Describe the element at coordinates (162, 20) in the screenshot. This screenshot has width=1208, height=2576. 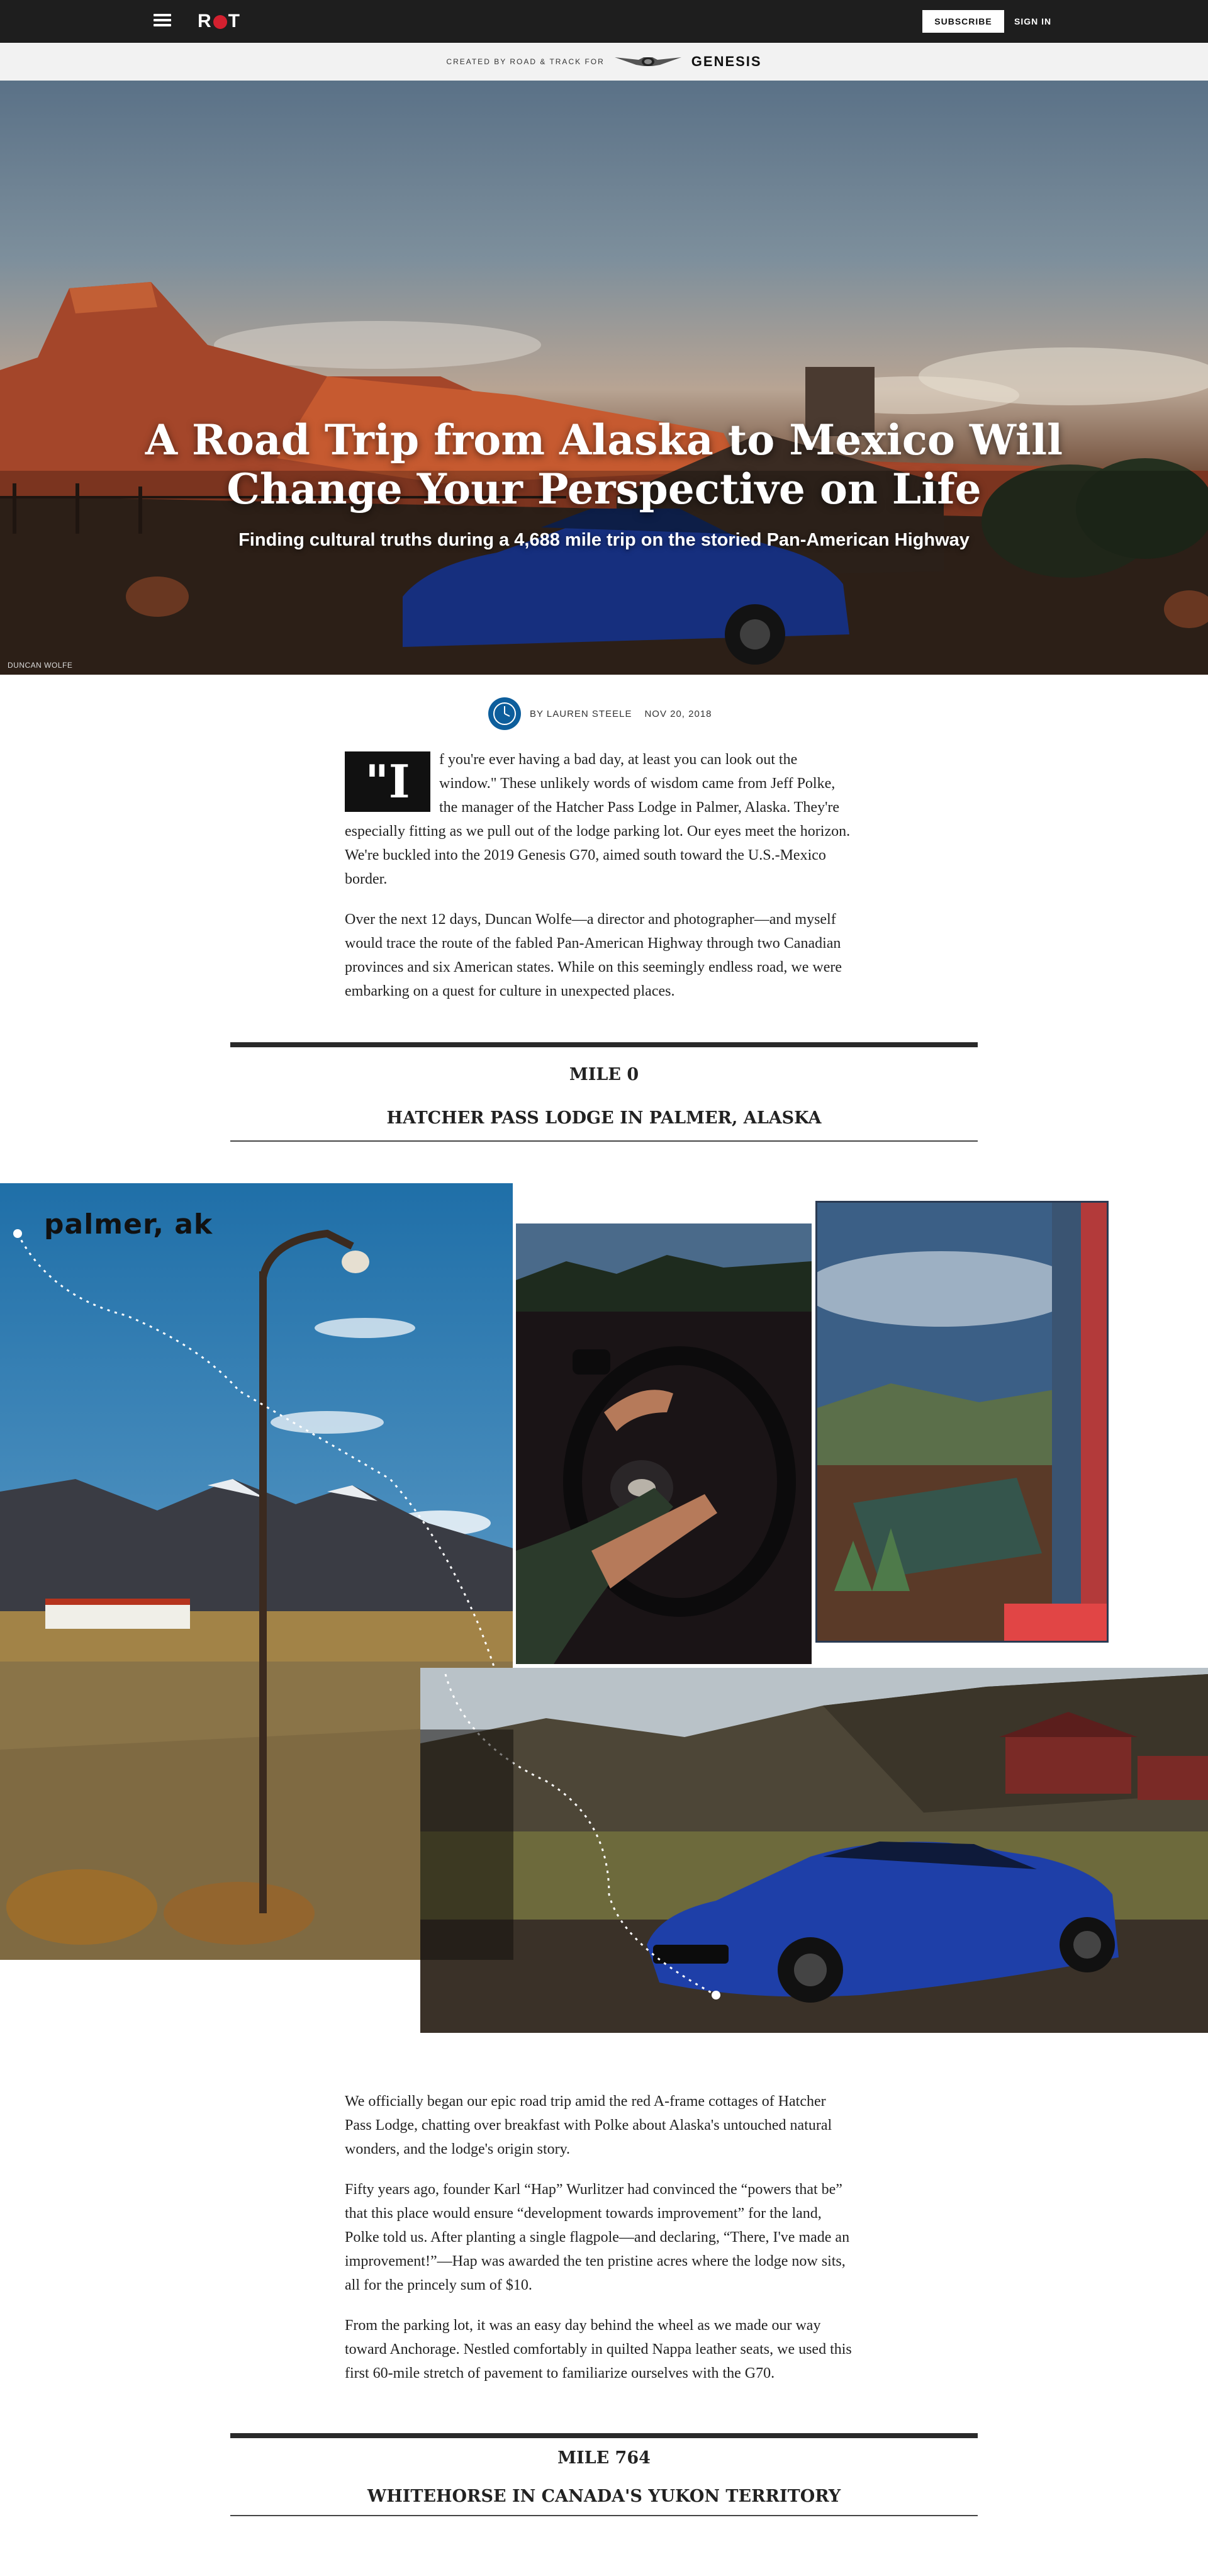
I see `menu-icon` at that location.